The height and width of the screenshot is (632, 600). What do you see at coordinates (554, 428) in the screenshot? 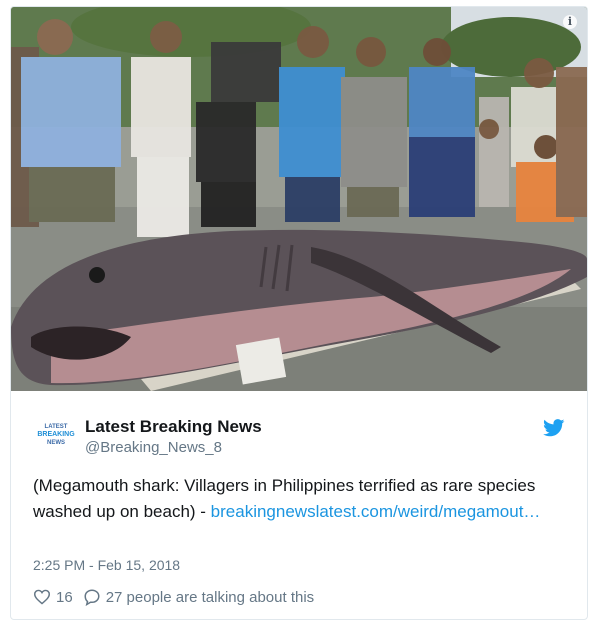
I see `twitter-bird-icon` at bounding box center [554, 428].